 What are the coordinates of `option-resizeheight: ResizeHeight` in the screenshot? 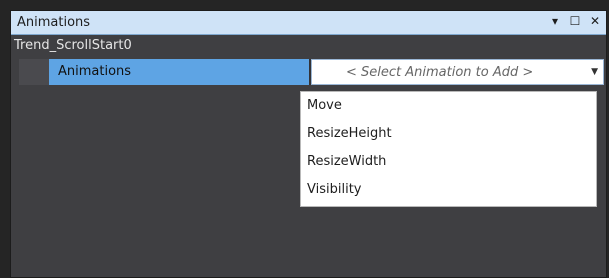 It's located at (448, 134).